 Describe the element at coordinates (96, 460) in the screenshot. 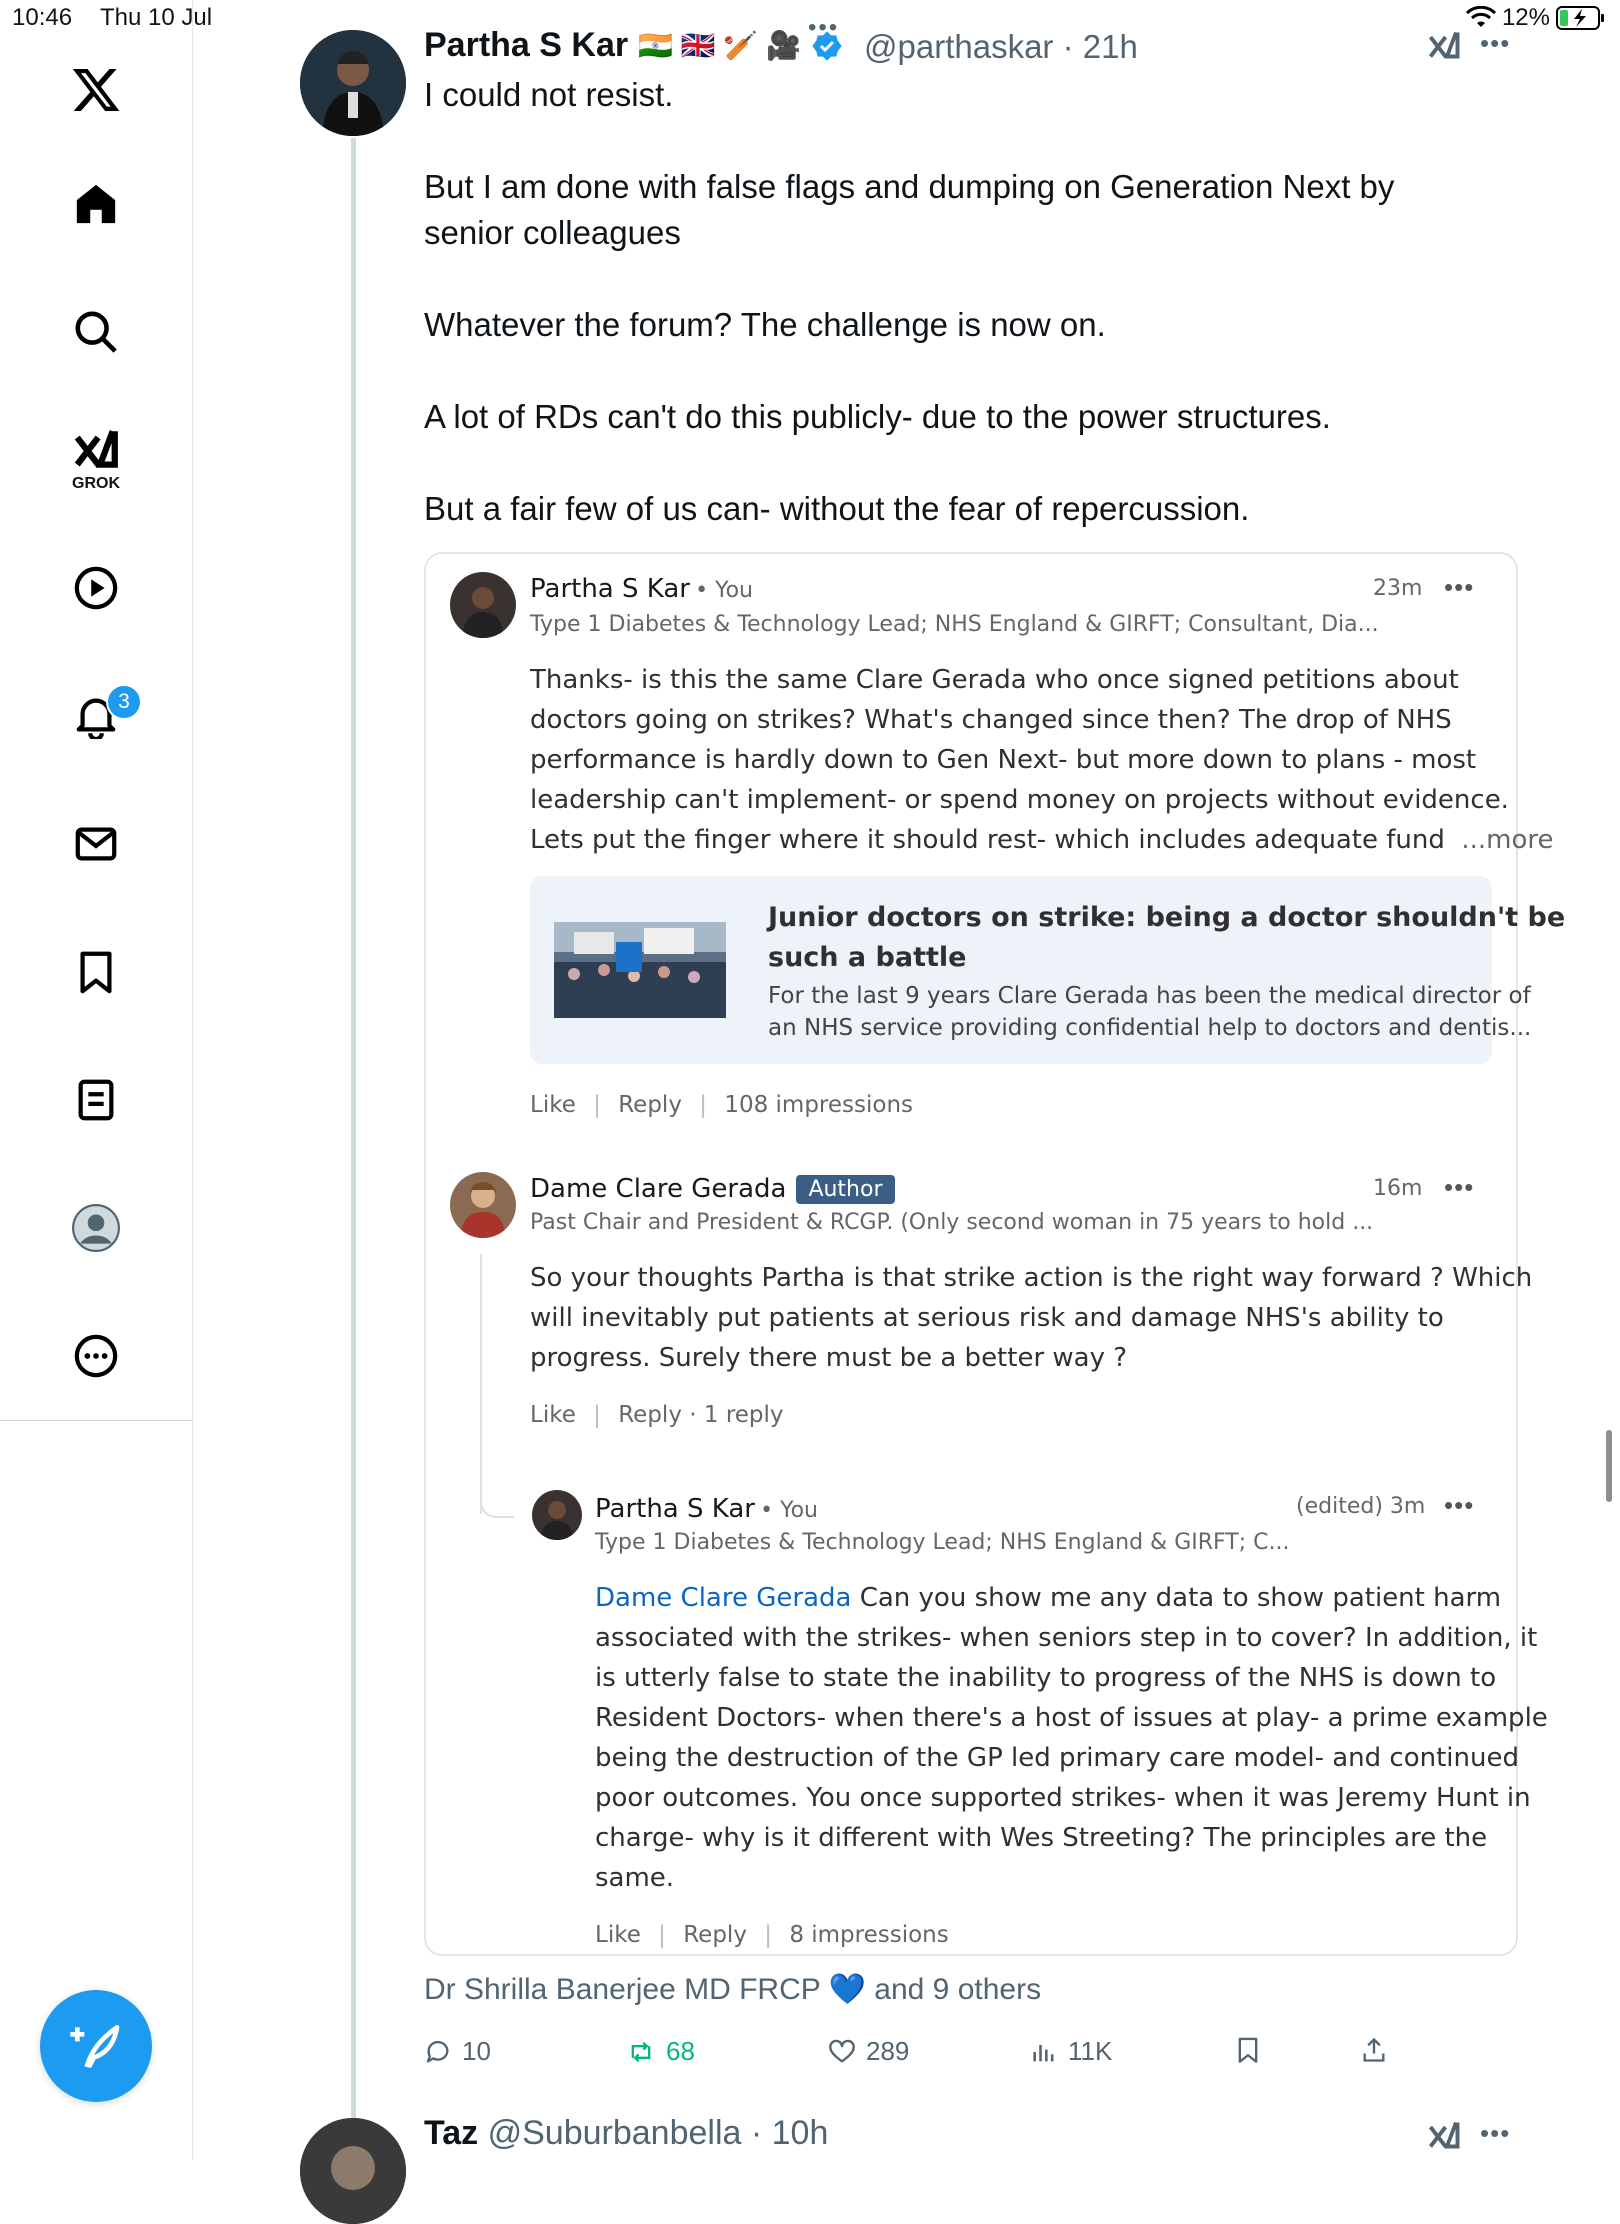

I see `grok-icon: GROK` at that location.